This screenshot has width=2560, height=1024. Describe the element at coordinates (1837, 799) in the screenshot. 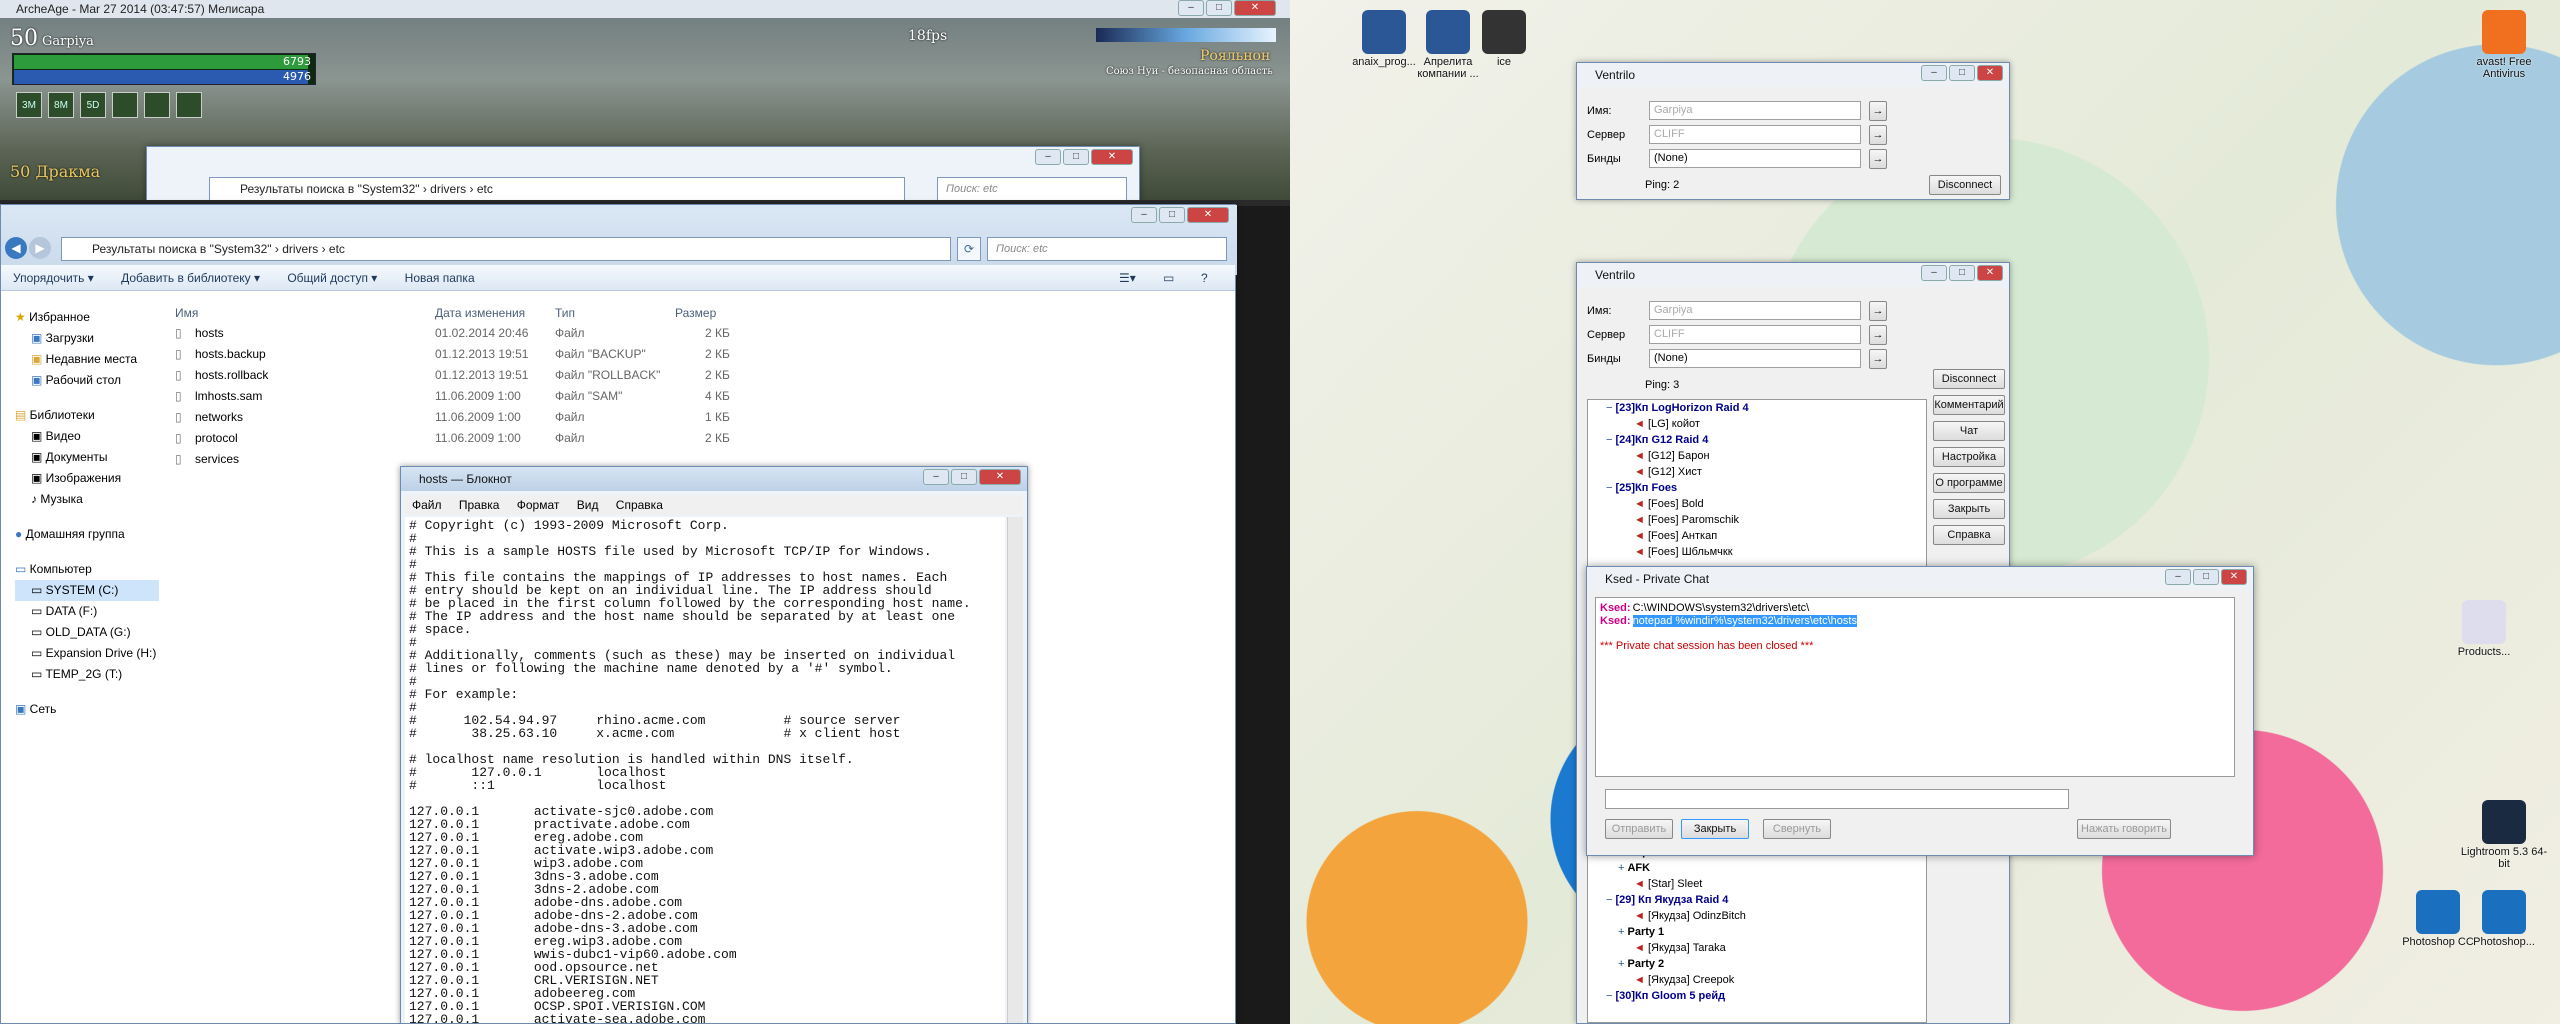

I see `chat-input` at that location.